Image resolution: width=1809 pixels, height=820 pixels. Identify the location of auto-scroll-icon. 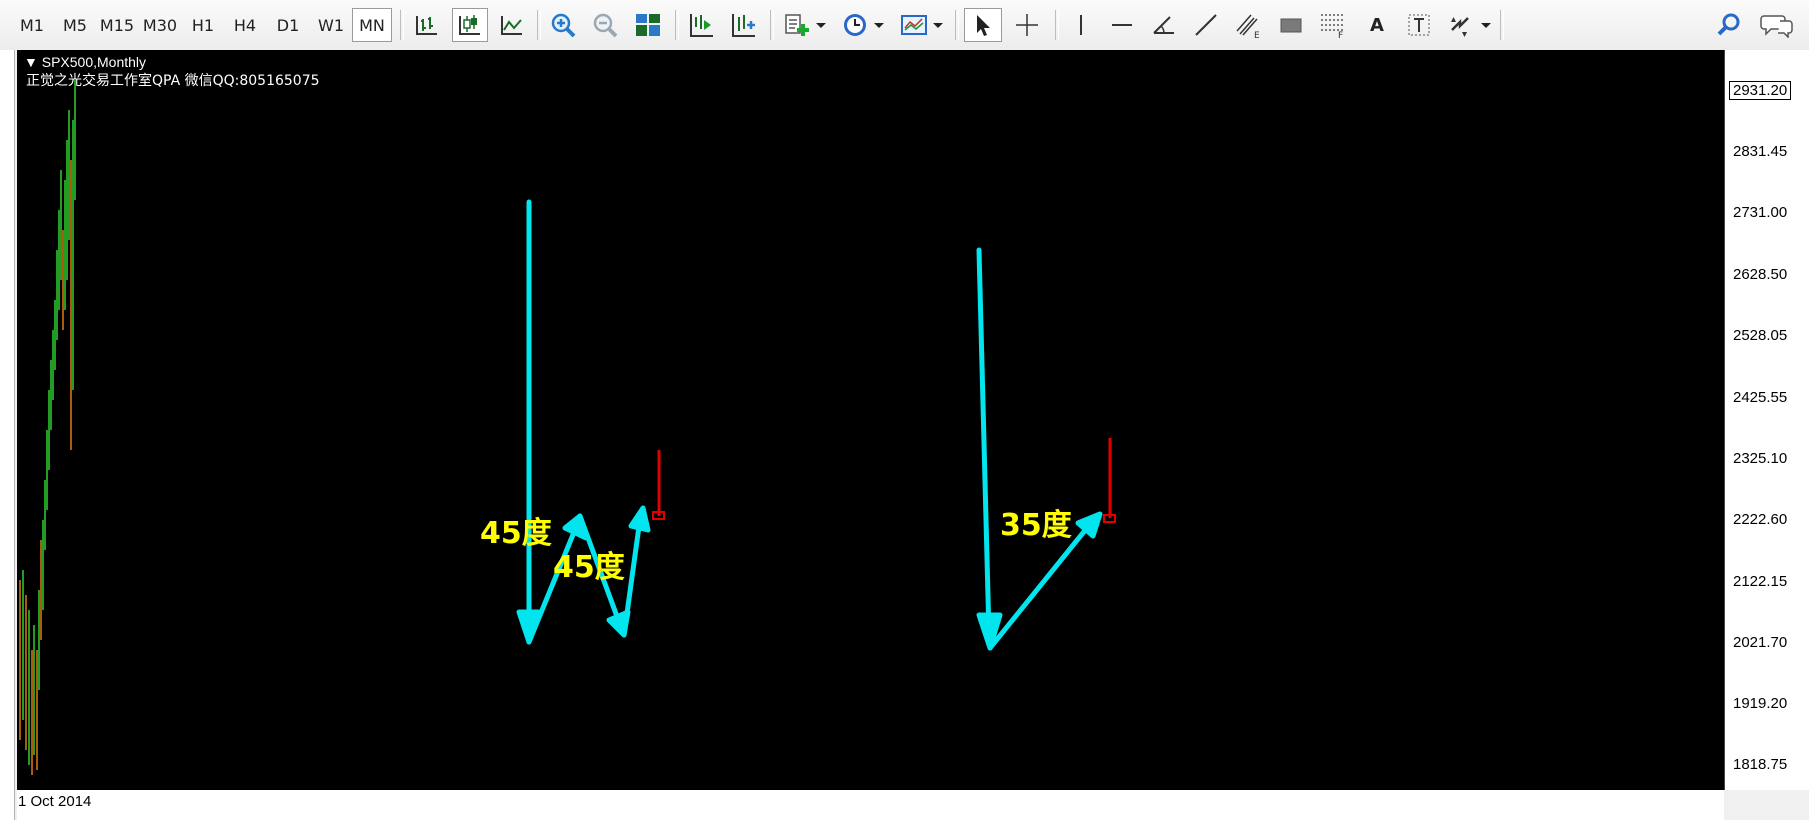
(701, 25).